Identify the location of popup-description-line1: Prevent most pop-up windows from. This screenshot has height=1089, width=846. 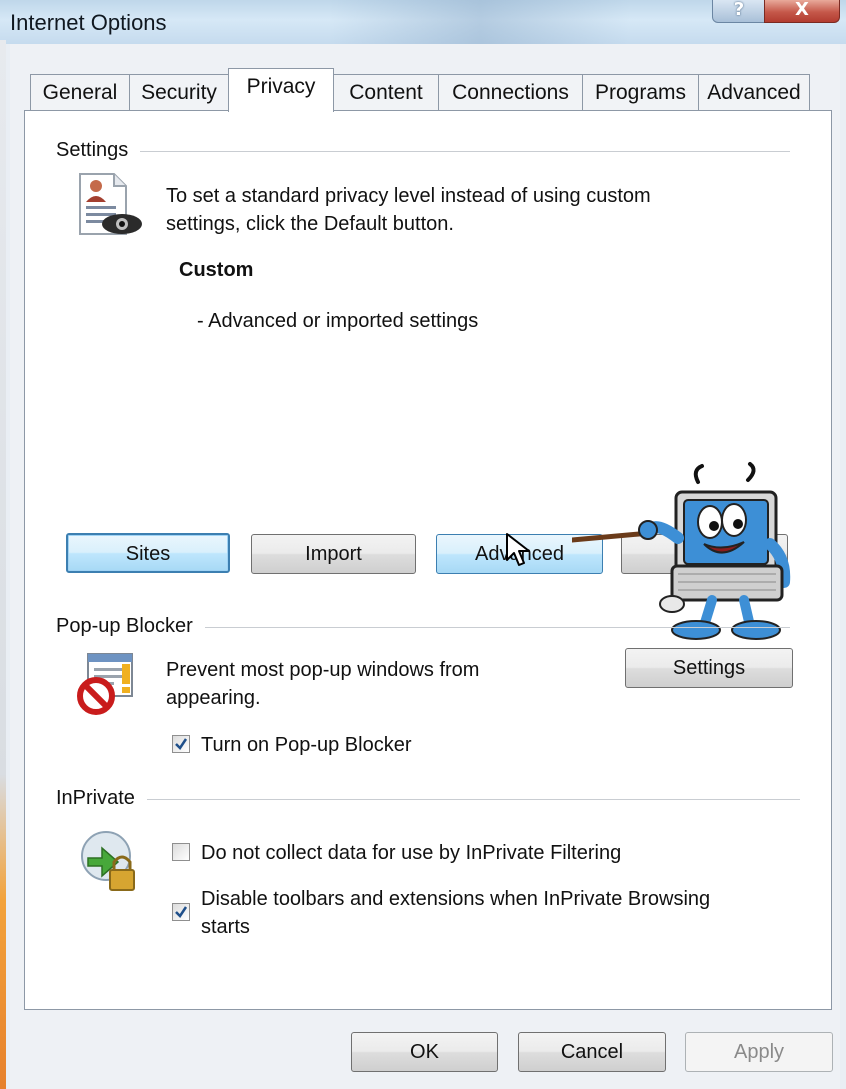
(323, 670).